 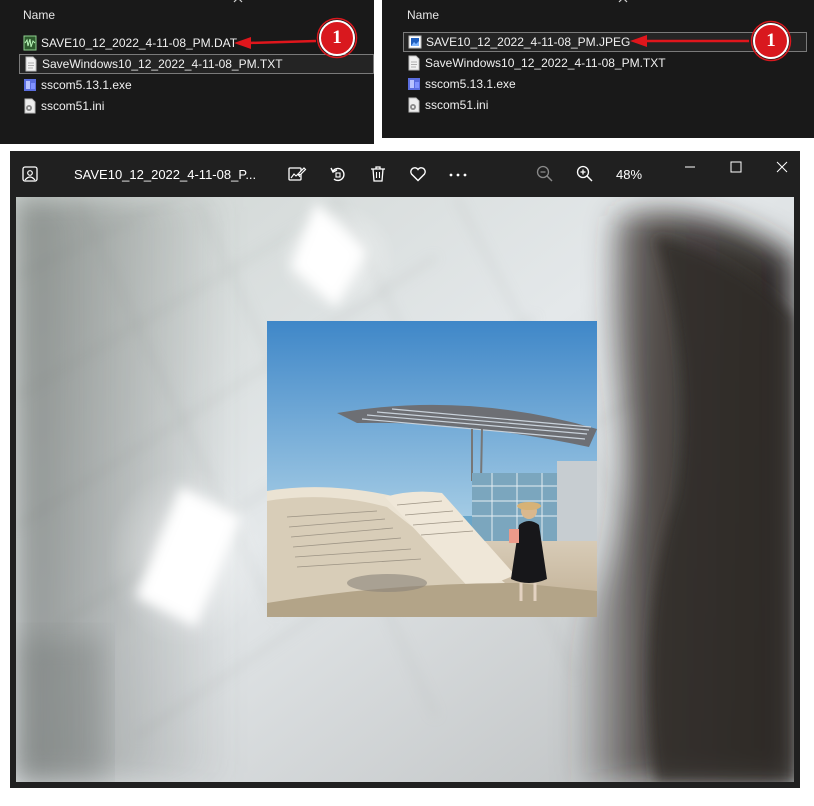 I want to click on zoom-in-icon, so click(x=585, y=174).